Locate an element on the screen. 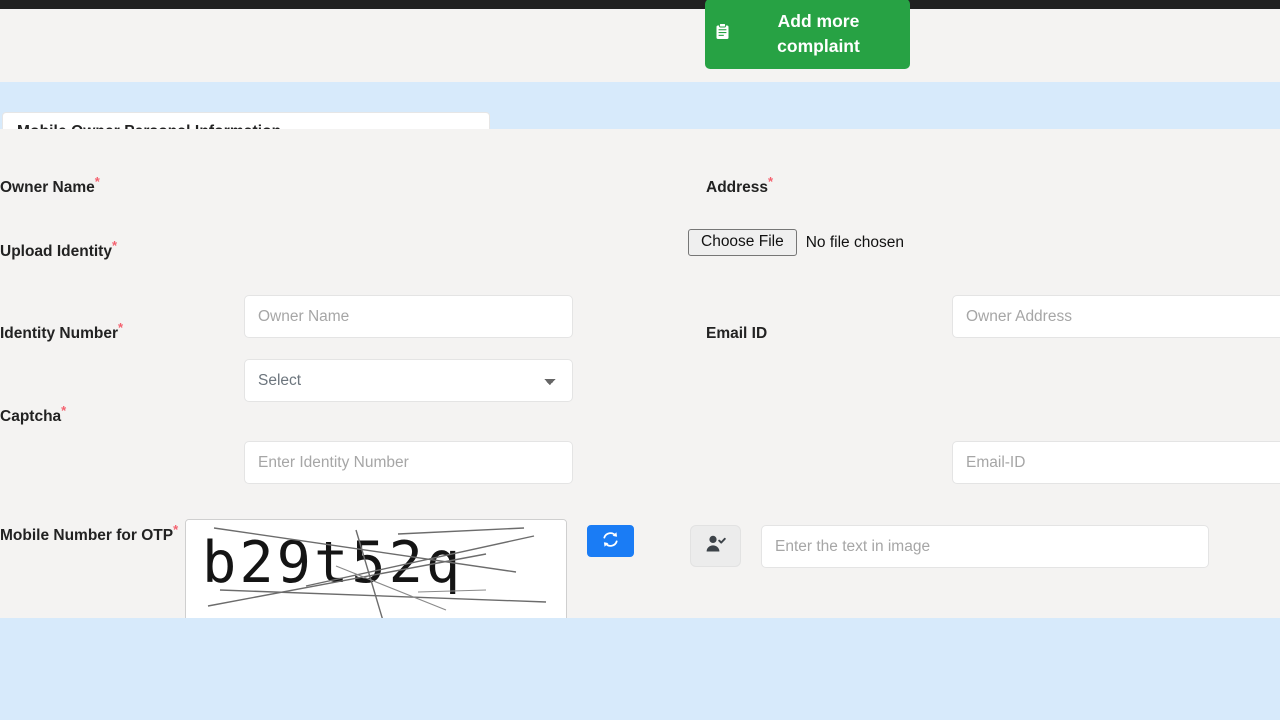  clipboard-icon is located at coordinates (722, 34).